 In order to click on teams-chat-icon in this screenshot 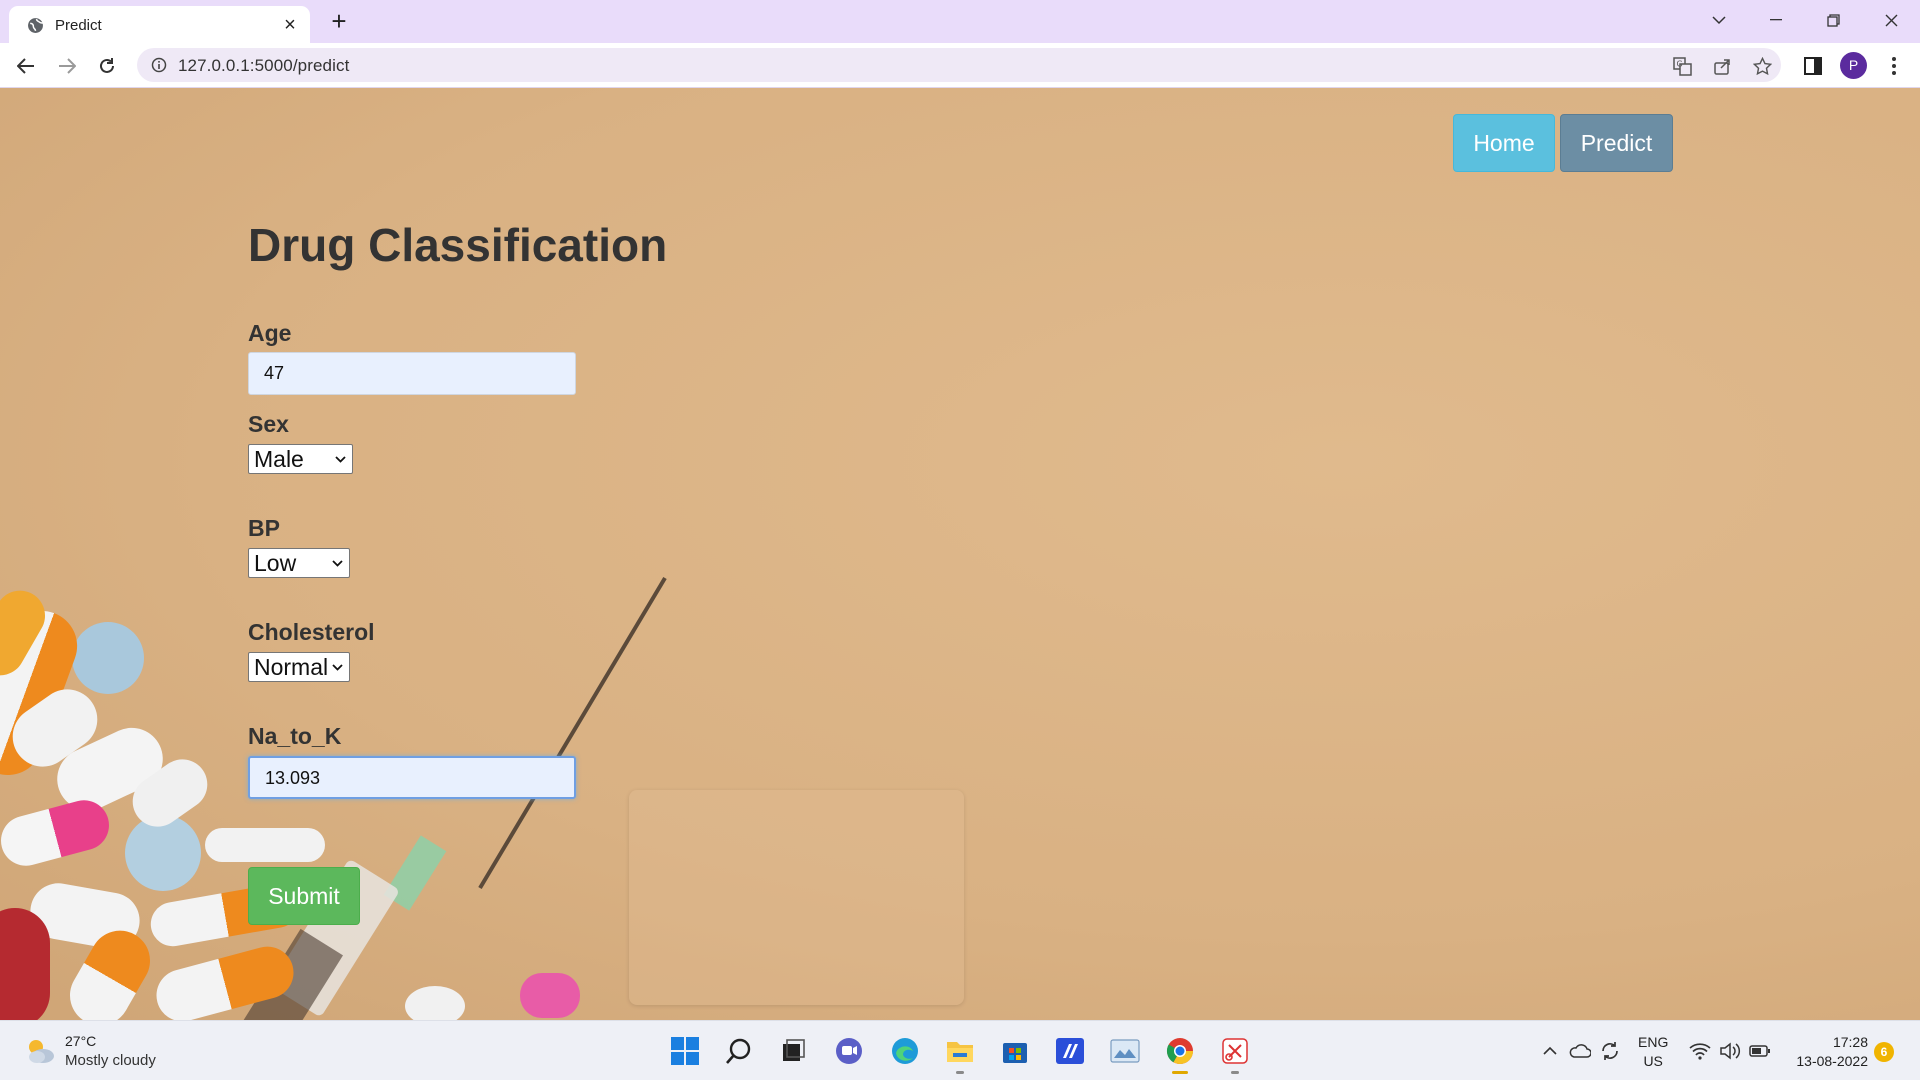, I will do `click(849, 1051)`.